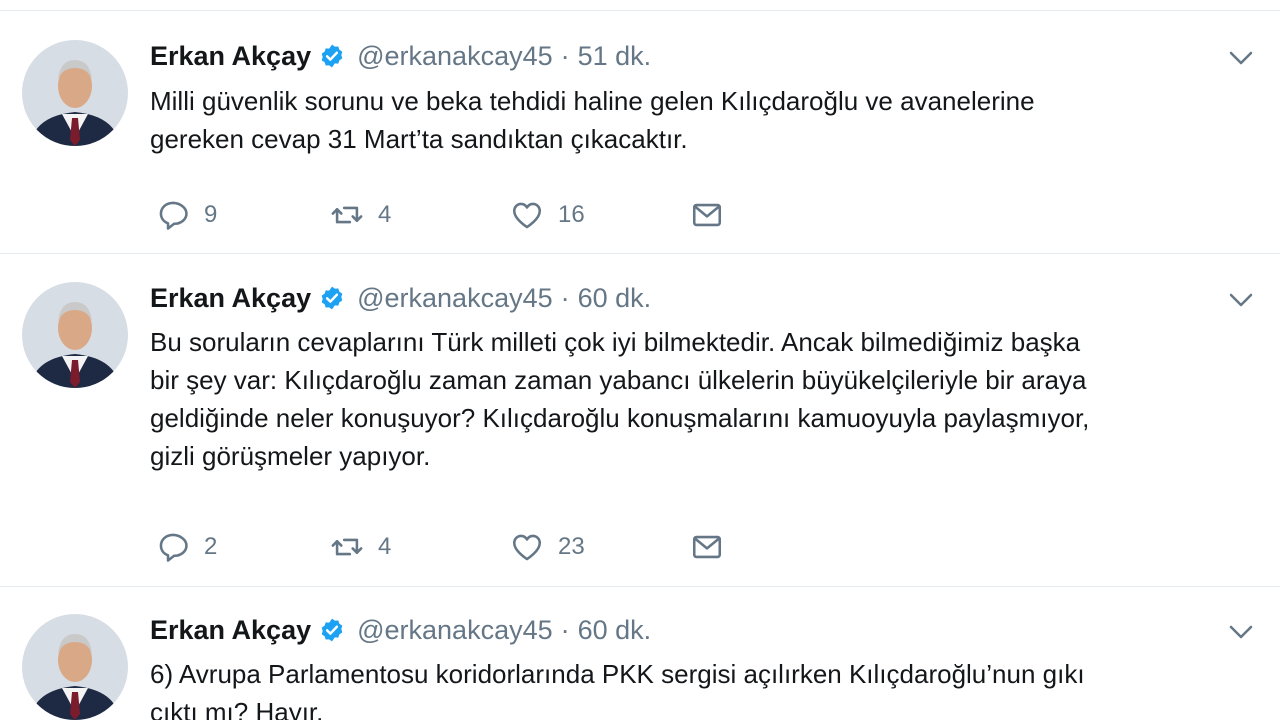  I want to click on reply-count: 2, so click(211, 546).